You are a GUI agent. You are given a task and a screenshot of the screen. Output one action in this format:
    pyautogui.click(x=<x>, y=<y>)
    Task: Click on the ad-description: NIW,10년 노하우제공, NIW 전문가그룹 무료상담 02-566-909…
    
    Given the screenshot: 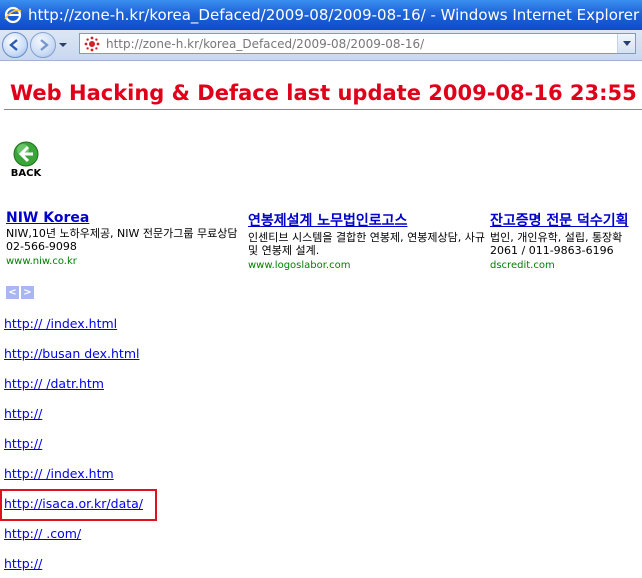 What is the action you would take?
    pyautogui.click(x=122, y=240)
    